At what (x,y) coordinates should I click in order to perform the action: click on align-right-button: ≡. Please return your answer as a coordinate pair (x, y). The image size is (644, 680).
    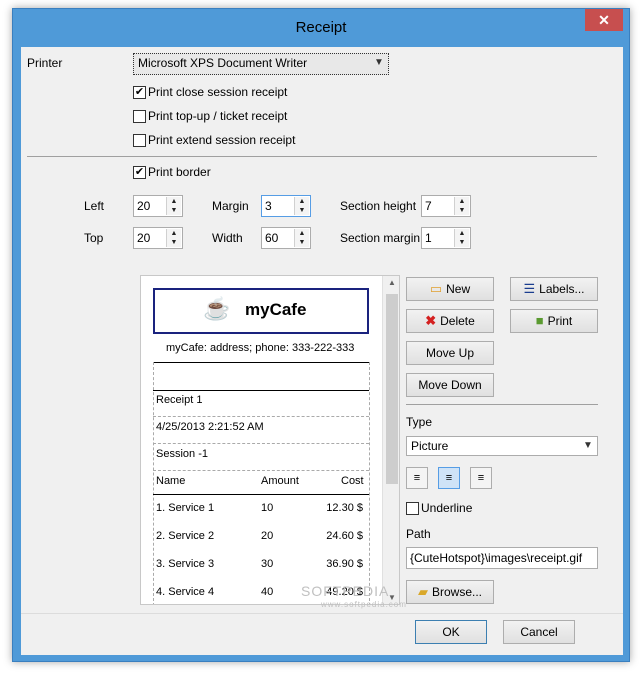
    Looking at the image, I should click on (481, 478).